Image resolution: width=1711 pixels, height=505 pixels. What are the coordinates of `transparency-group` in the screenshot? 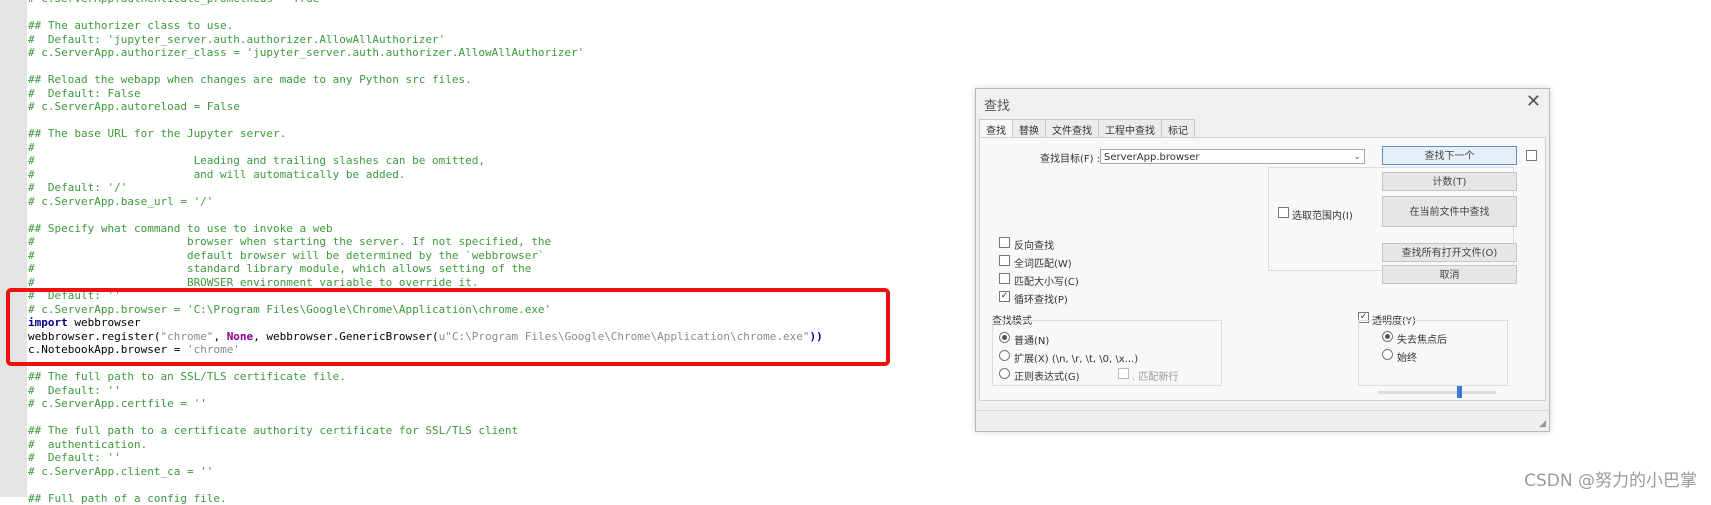 It's located at (1433, 353).